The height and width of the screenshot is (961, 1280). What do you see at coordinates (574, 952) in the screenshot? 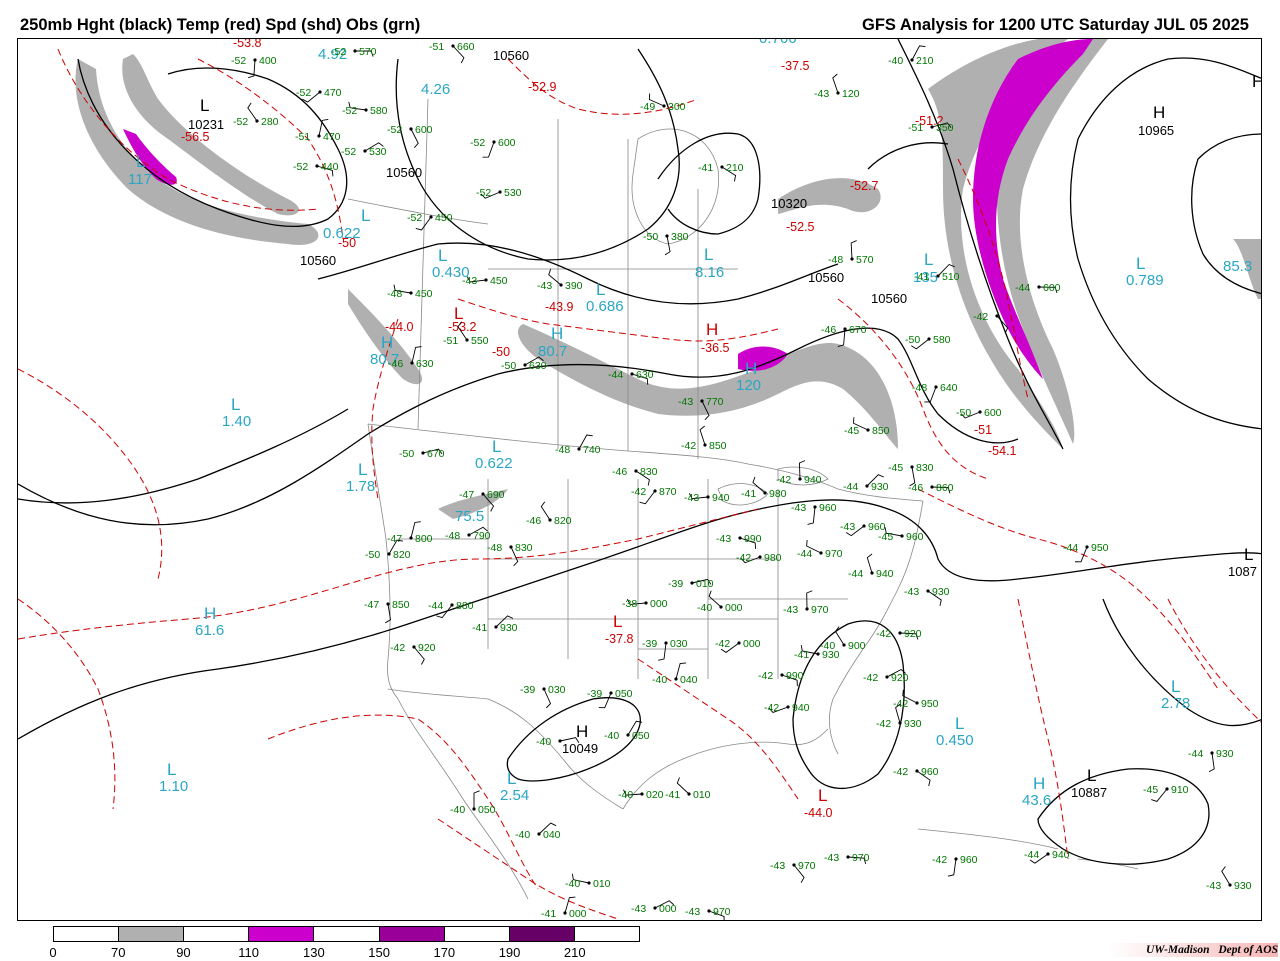
I see `colorbar-tick: 210` at bounding box center [574, 952].